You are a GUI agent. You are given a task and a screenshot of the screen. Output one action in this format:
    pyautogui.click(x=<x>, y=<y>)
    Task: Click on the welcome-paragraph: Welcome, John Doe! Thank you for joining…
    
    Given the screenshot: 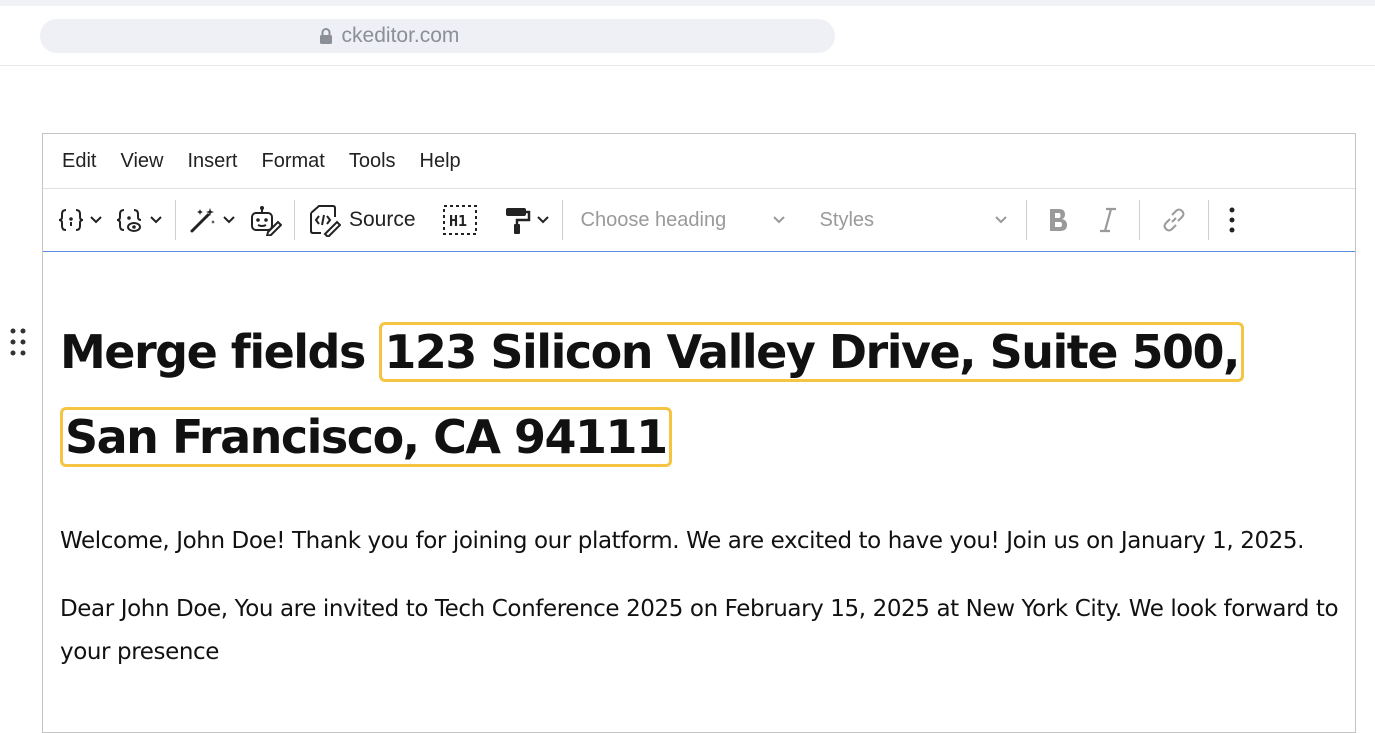 What is the action you would take?
    pyautogui.click(x=699, y=541)
    